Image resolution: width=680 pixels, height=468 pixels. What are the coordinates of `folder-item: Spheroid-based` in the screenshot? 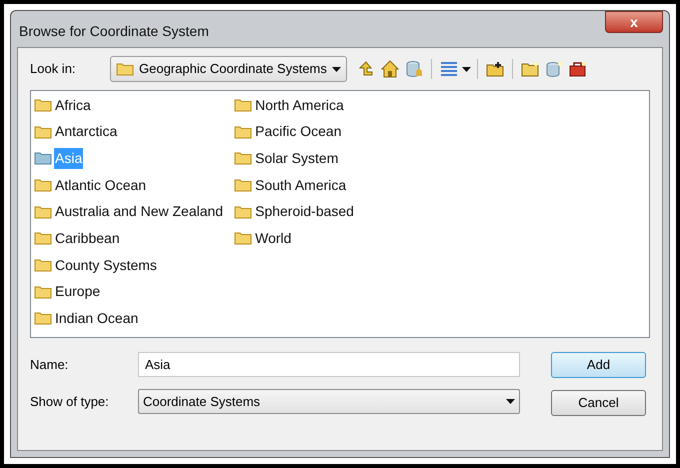 It's located at (294, 211).